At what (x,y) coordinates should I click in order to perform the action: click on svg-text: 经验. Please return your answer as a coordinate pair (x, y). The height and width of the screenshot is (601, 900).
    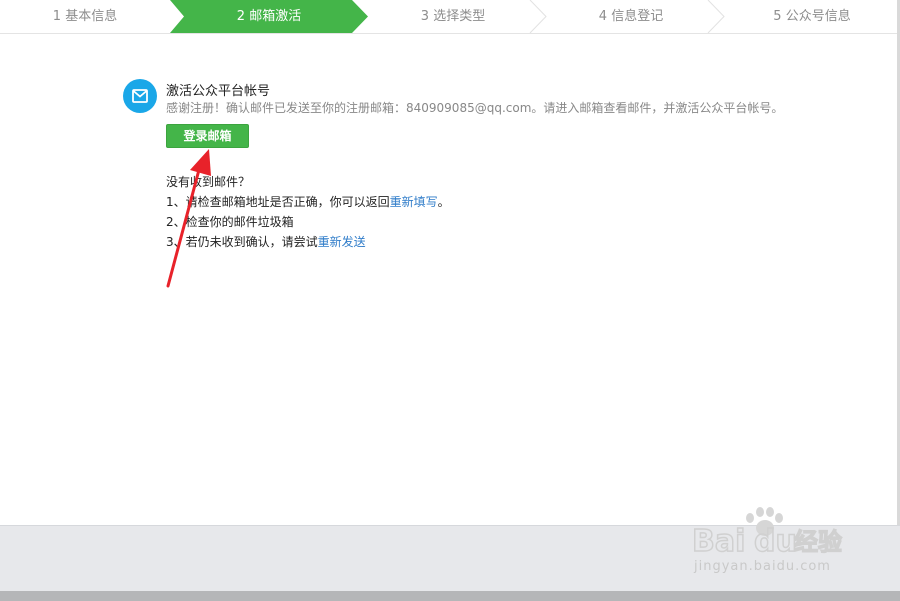
    Looking at the image, I should click on (818, 542).